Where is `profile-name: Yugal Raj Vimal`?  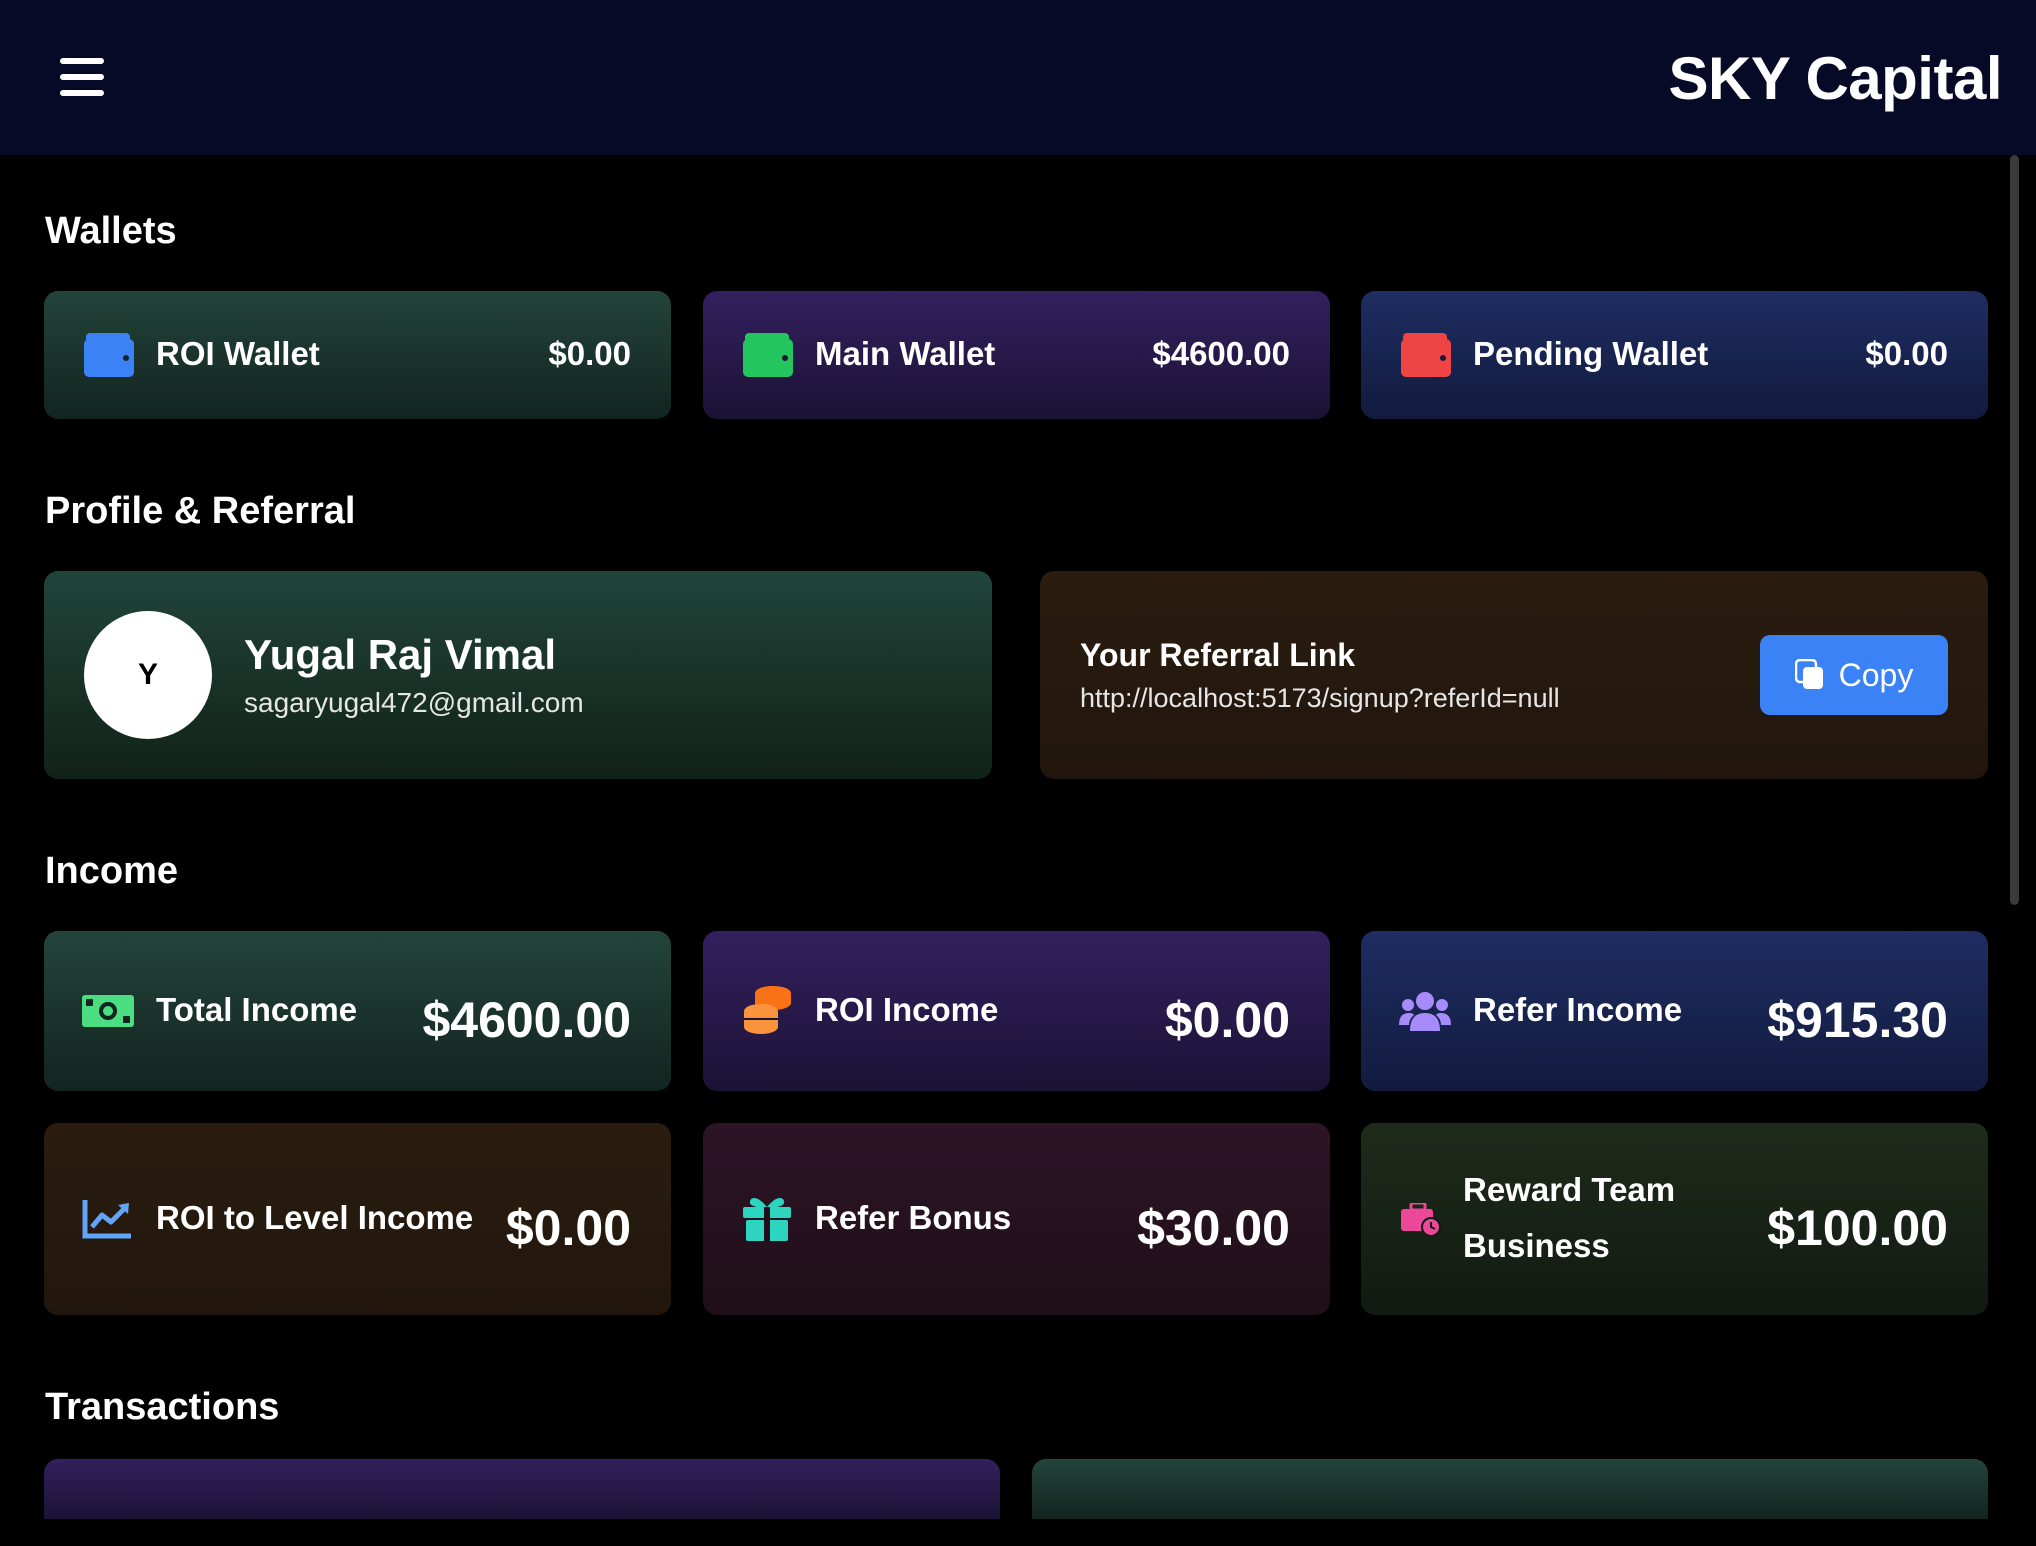 profile-name: Yugal Raj Vimal is located at coordinates (400, 654).